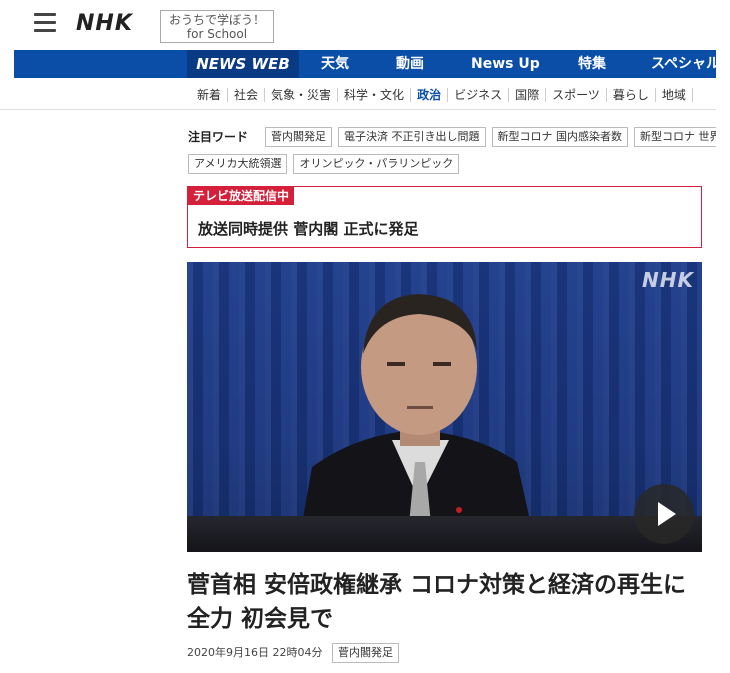 The width and height of the screenshot is (730, 673). I want to click on keyword-tags-row1: 菅内閣発足 電子決済 不正引き出し問題 新型コロナ 国内感染者数 新型コロナ 世界, so click(490, 136).